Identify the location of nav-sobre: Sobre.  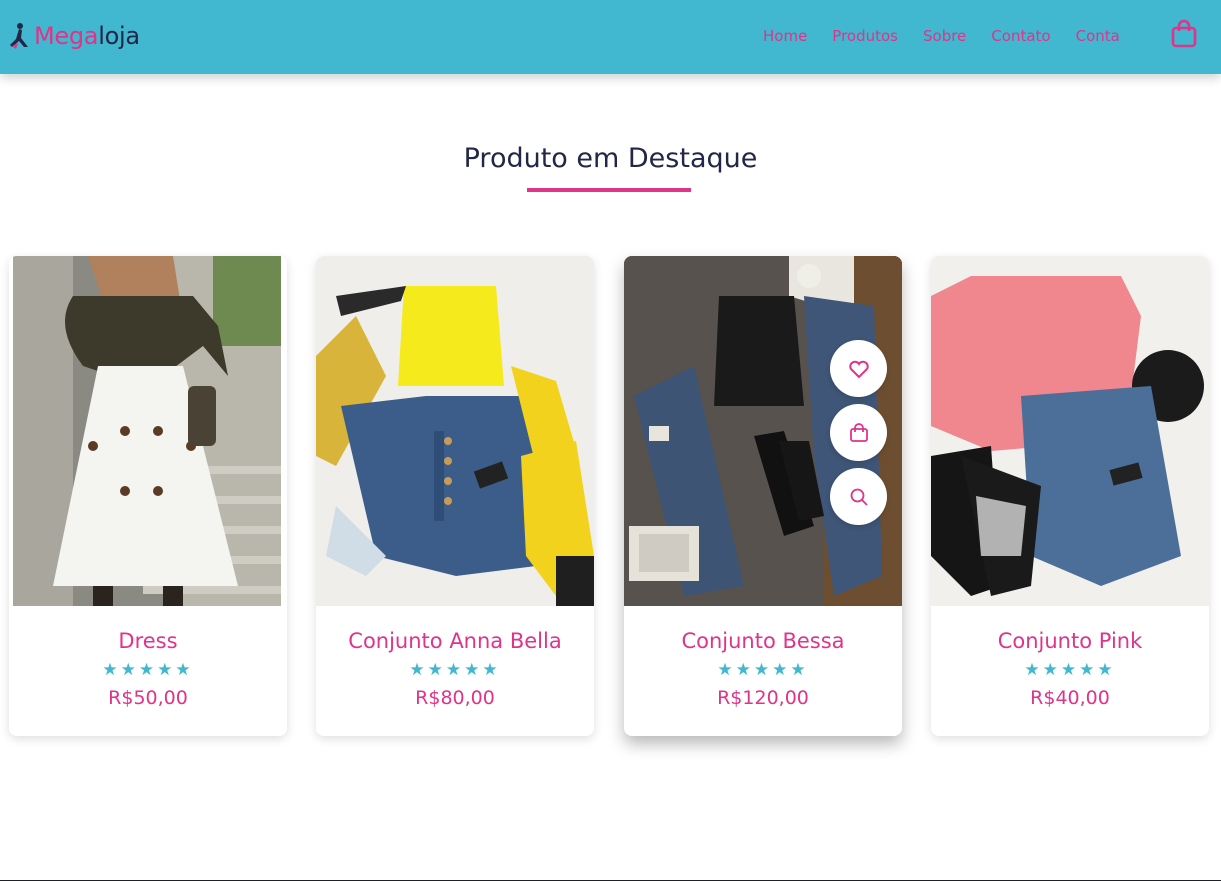
(944, 36).